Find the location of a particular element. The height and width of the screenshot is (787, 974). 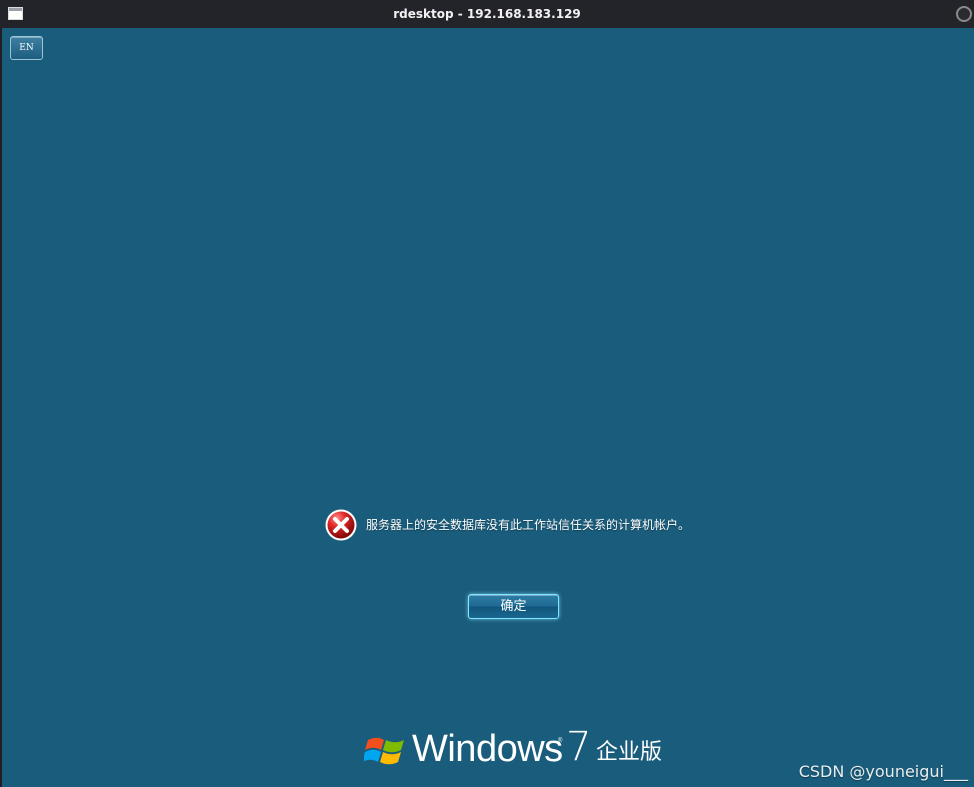

registered-mark: ® is located at coordinates (560, 741).